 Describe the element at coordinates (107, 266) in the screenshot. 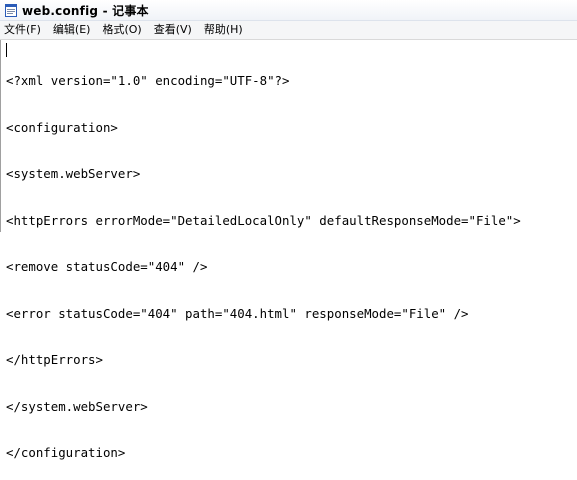

I see `editor-line: <remove statusCode="404" />` at that location.